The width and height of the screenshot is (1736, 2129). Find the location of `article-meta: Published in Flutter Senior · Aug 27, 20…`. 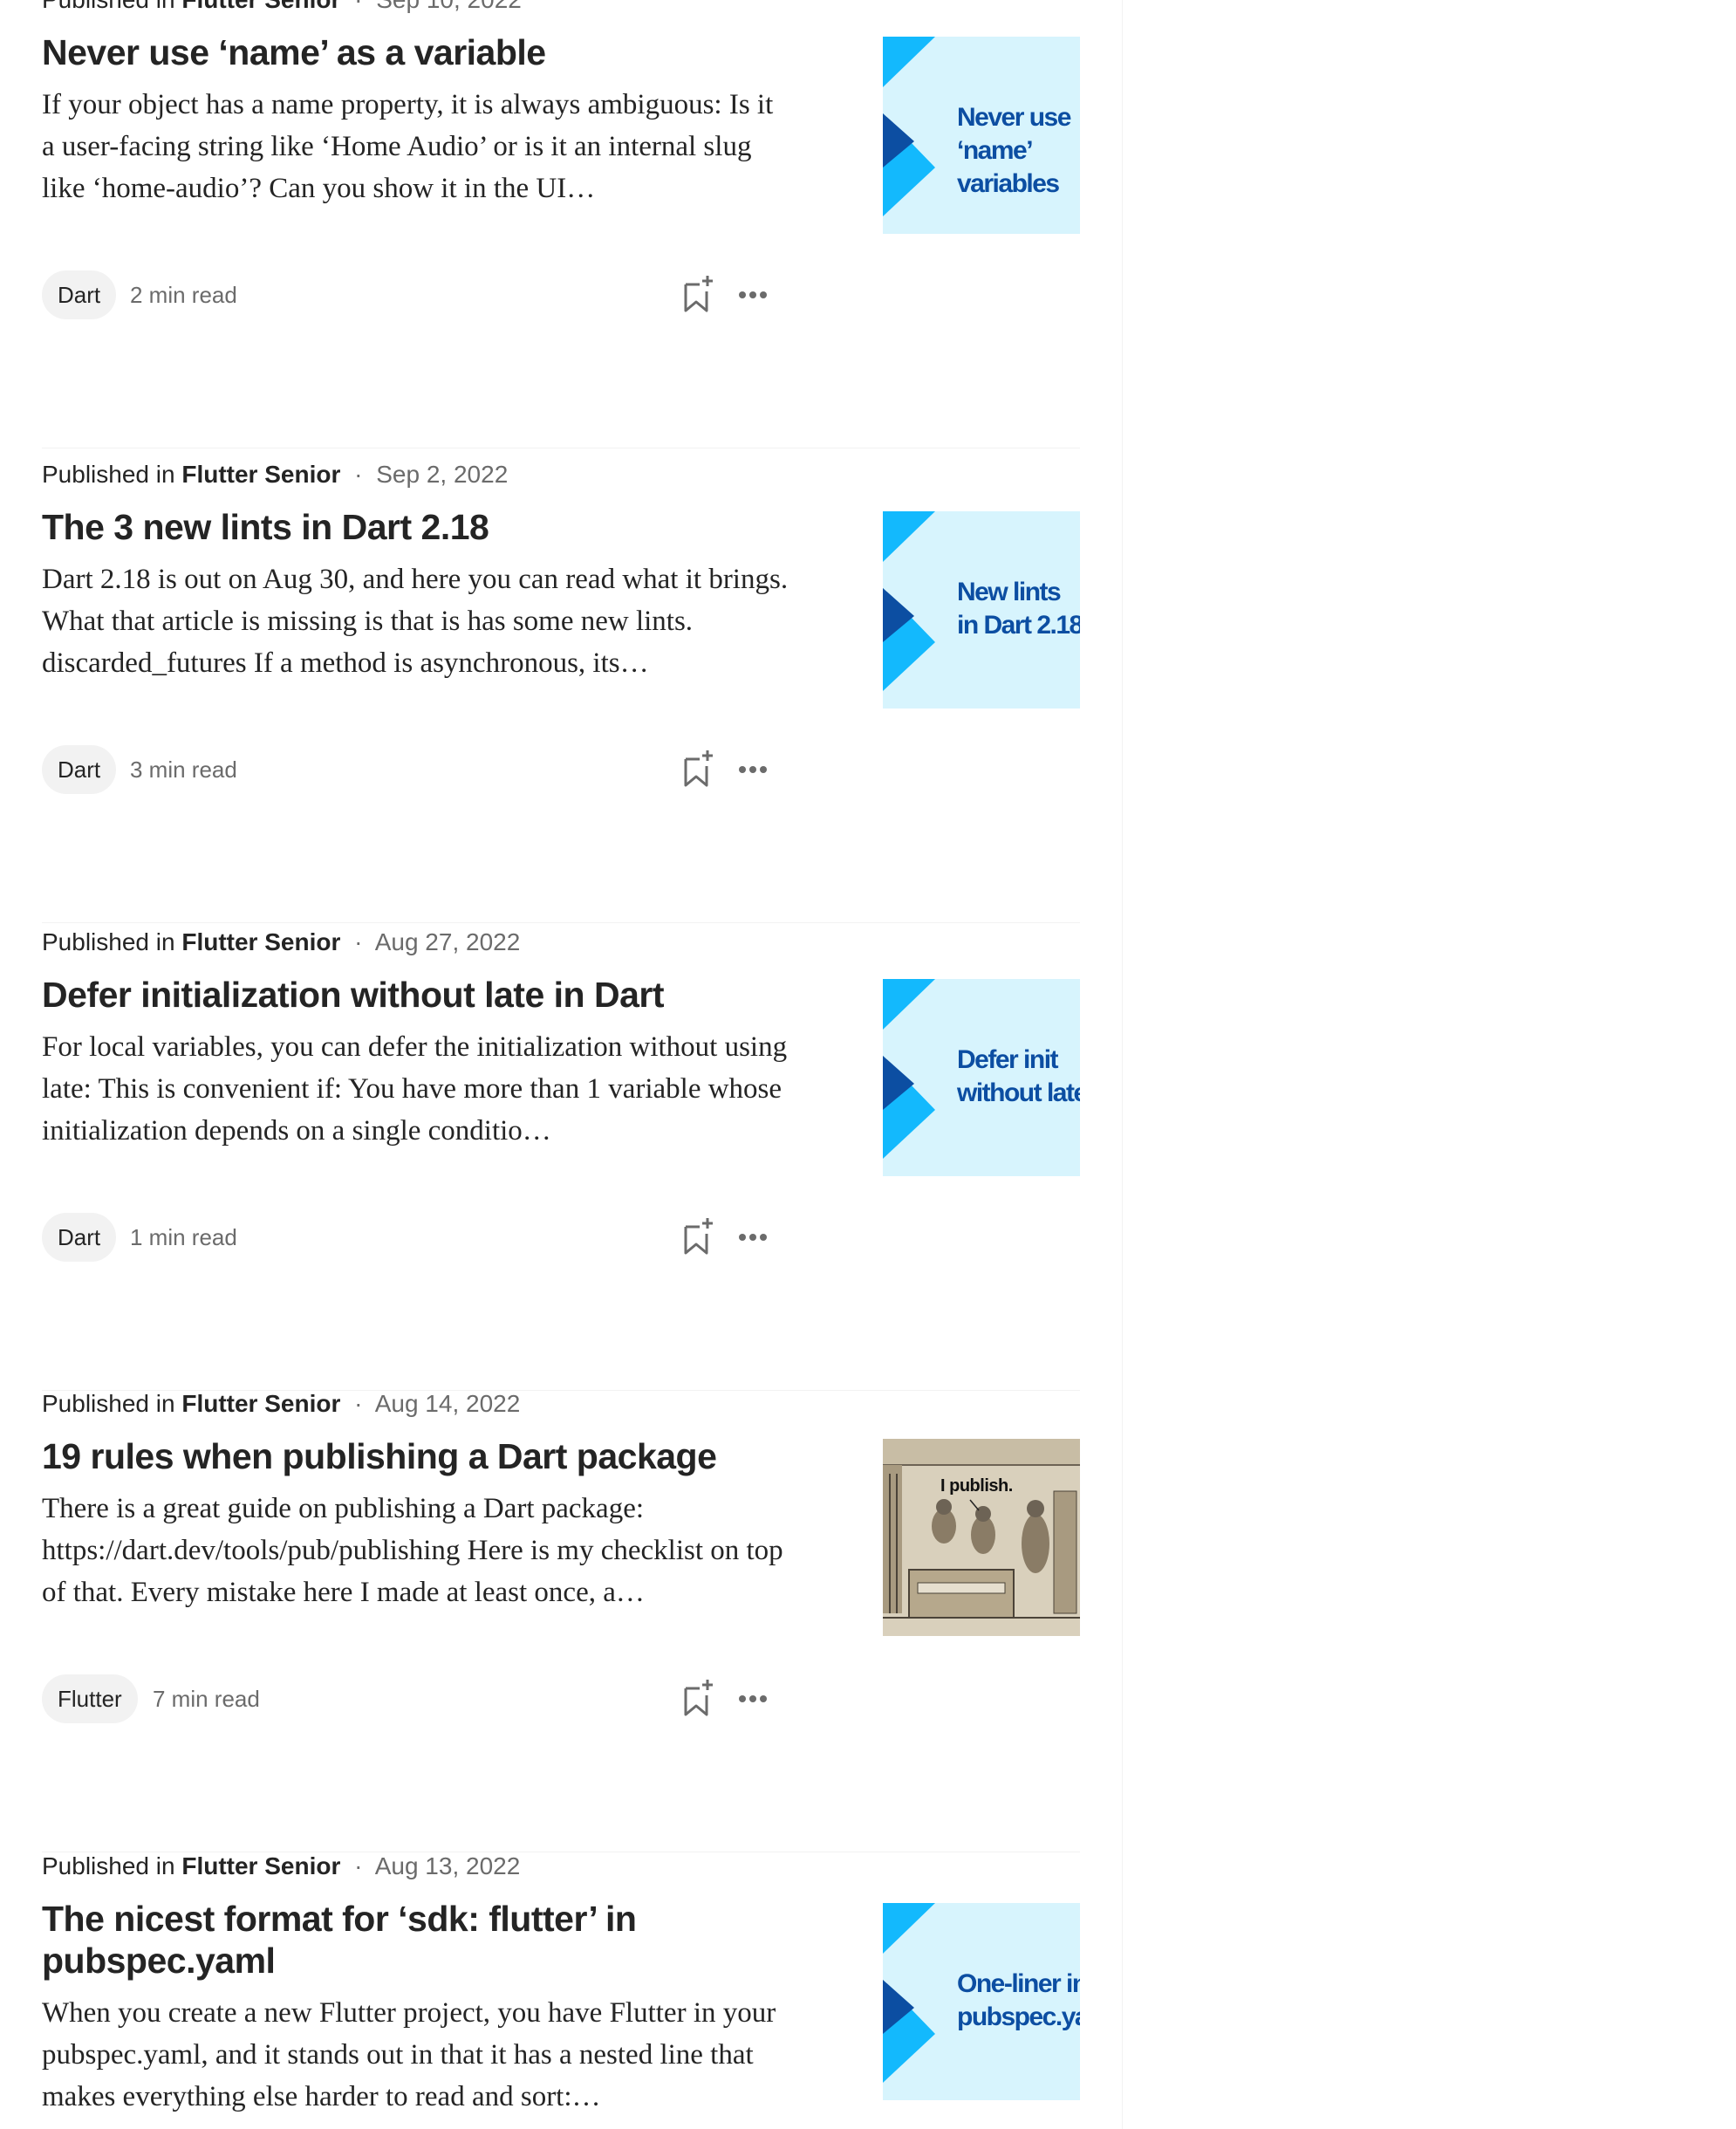

article-meta: Published in Flutter Senior · Aug 27, 20… is located at coordinates (281, 942).